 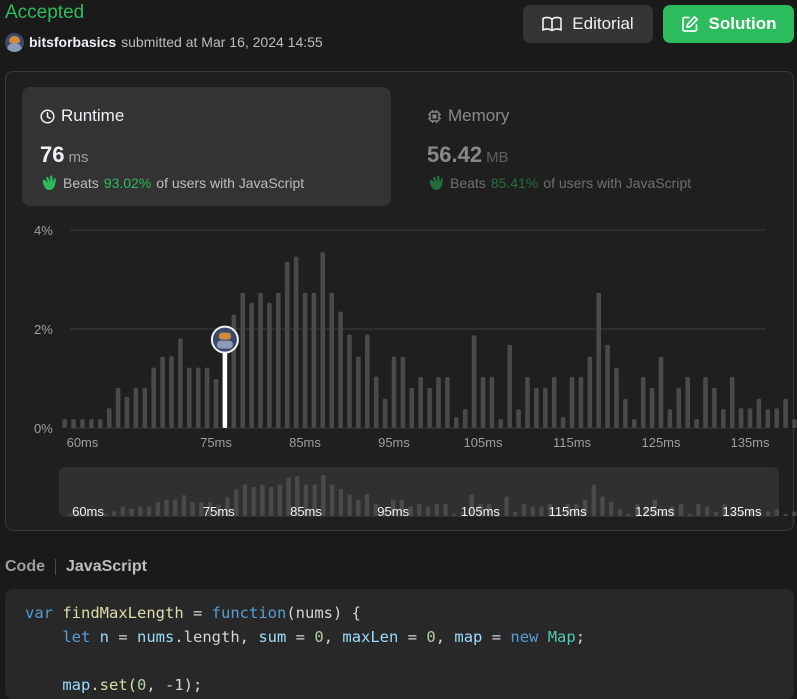 I want to click on code-language: JavaScript, so click(x=106, y=566).